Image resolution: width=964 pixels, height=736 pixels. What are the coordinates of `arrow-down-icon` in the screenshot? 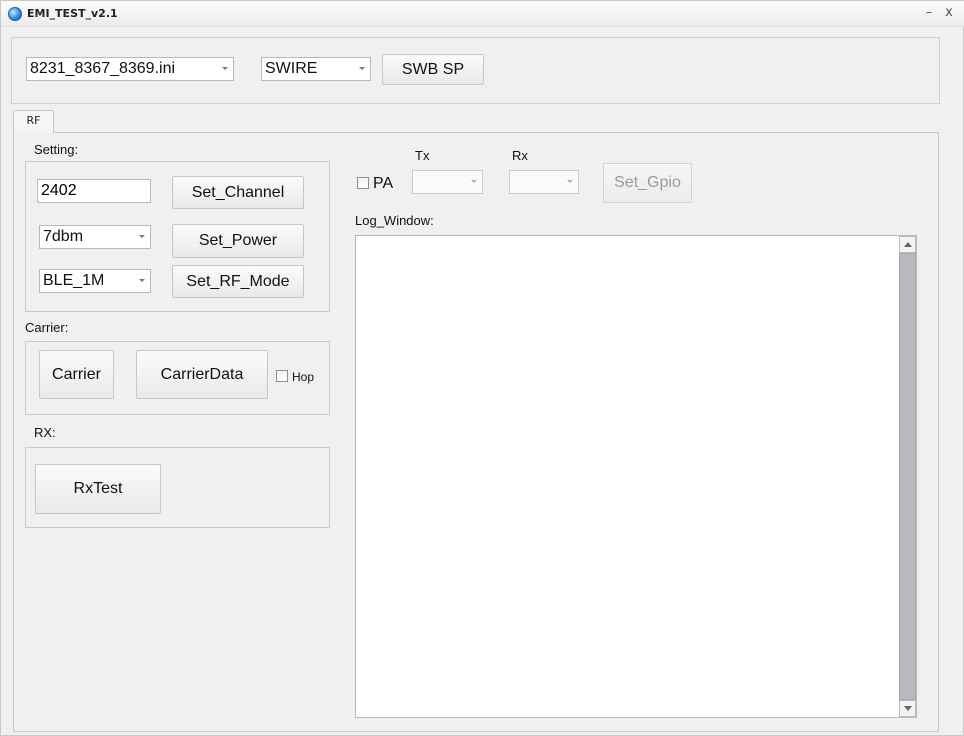 It's located at (908, 708).